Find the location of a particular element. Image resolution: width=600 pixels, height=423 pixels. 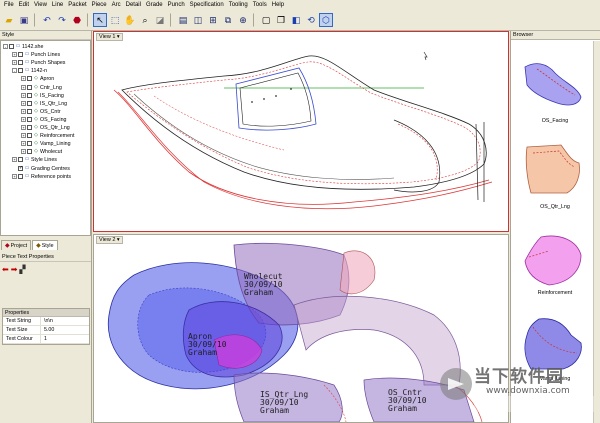

thumb-os-qtr-lng is located at coordinates (553, 168).